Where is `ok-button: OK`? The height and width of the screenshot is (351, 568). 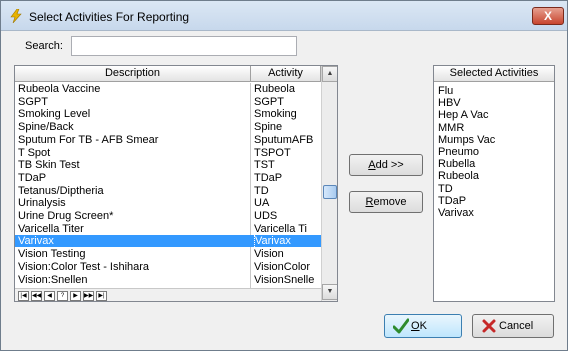
ok-button: OK is located at coordinates (423, 326).